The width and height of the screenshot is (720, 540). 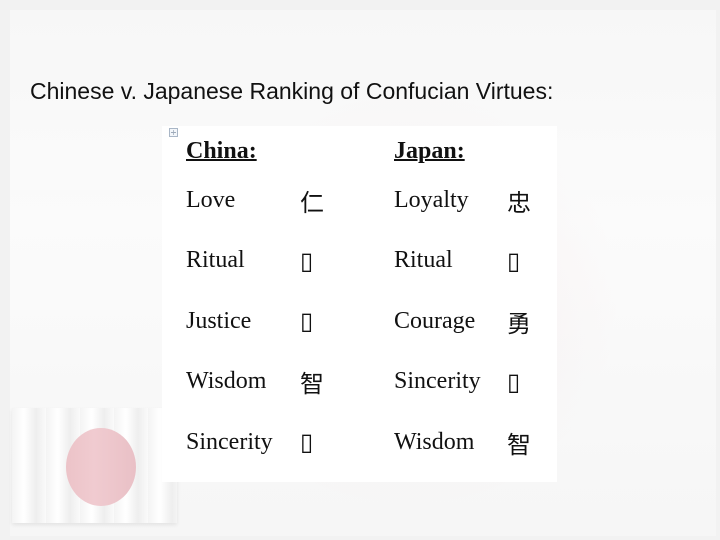 I want to click on china-virtue: Love, so click(x=211, y=199).